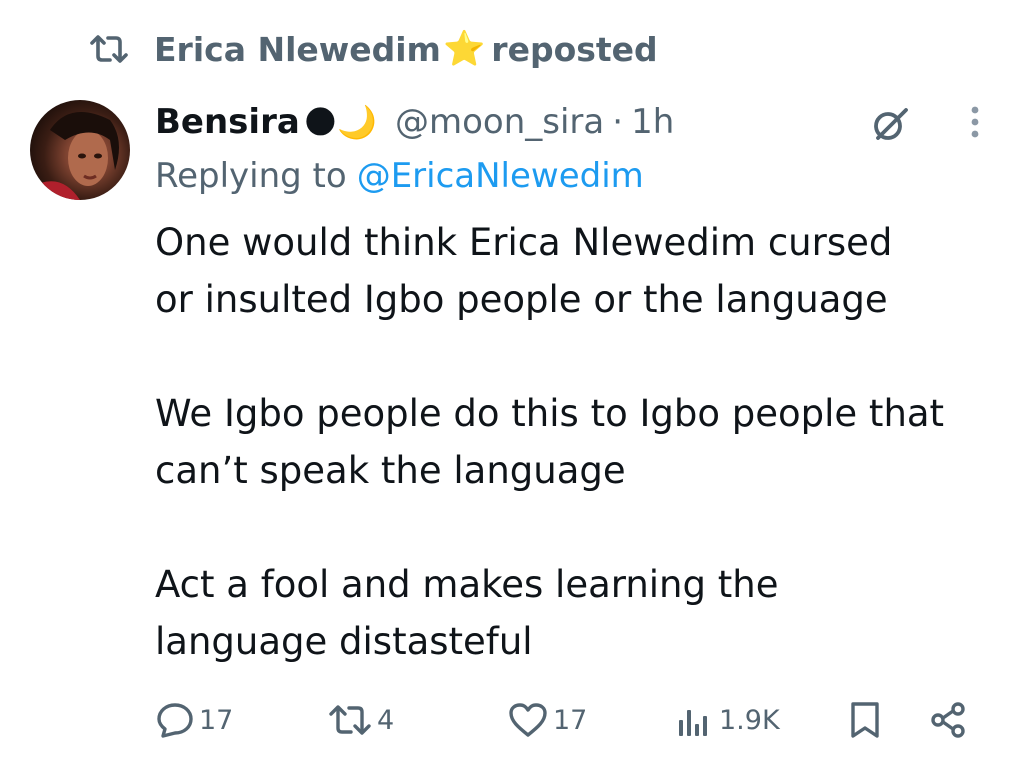  I want to click on reply-icon, so click(175, 720).